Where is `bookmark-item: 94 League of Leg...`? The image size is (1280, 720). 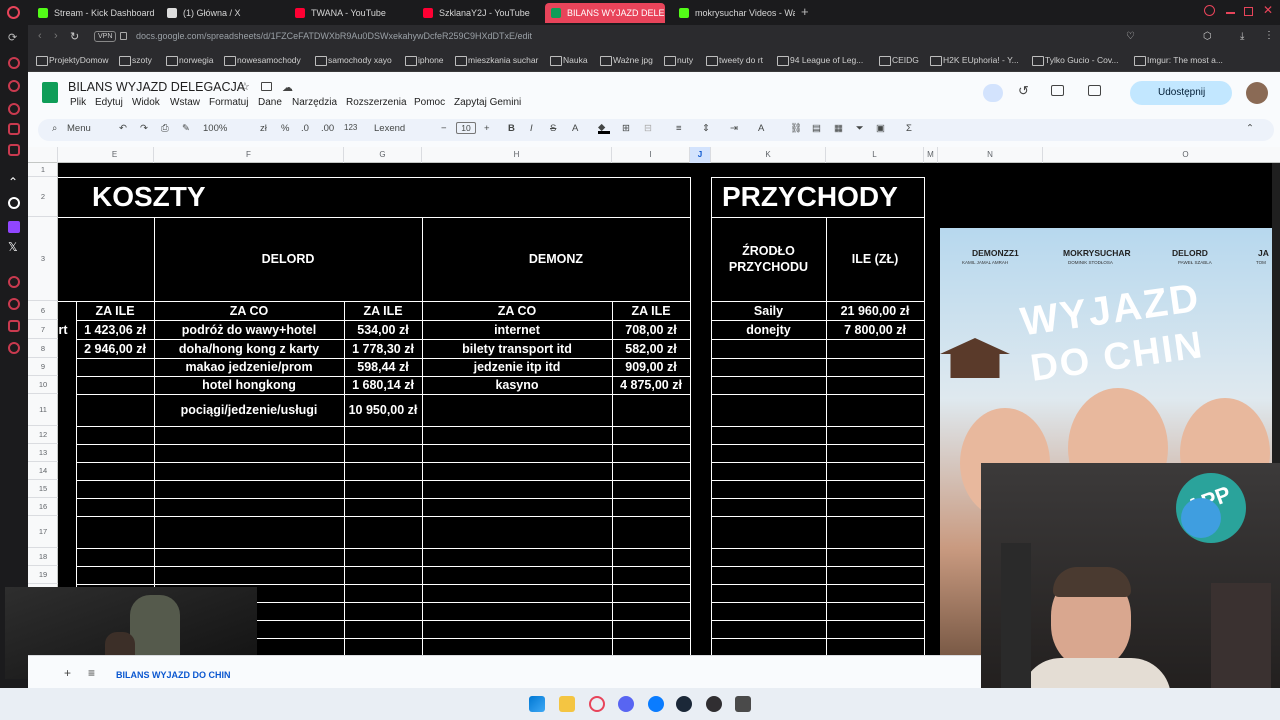
bookmark-item: 94 League of Leg... is located at coordinates (820, 60).